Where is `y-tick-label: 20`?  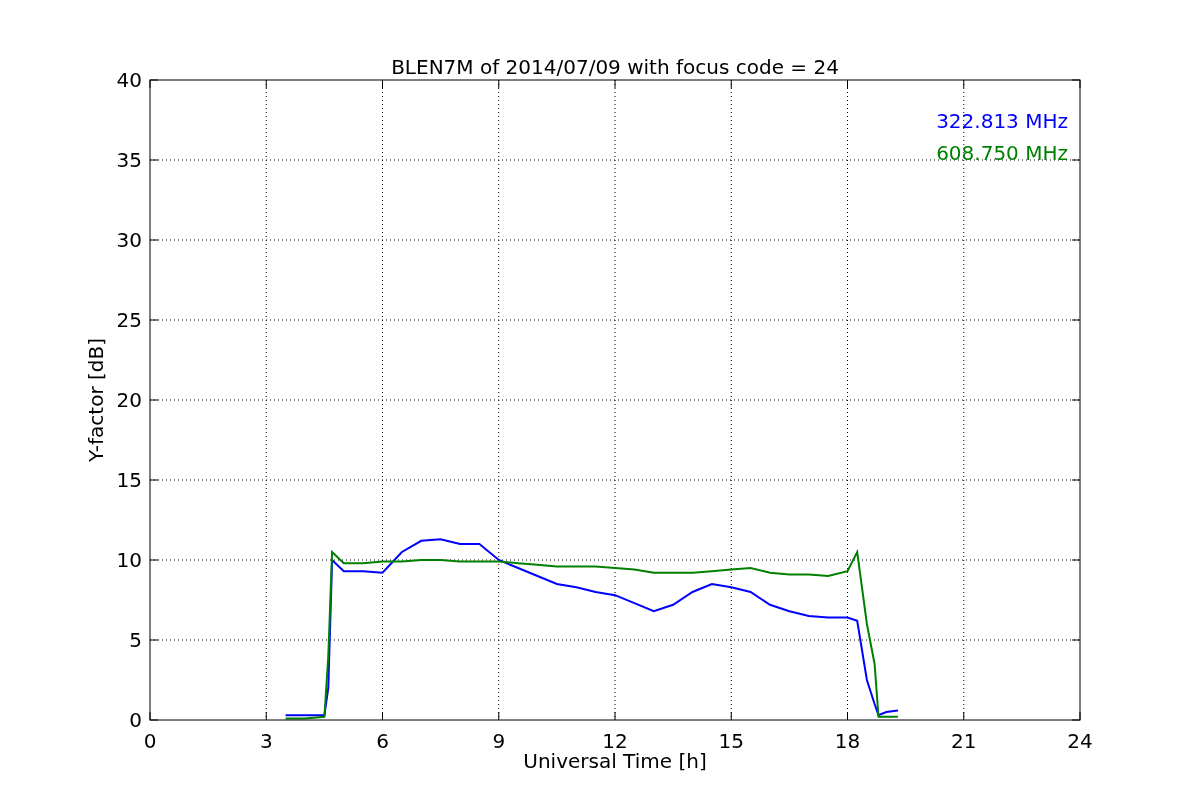 y-tick-label: 20 is located at coordinates (129, 400).